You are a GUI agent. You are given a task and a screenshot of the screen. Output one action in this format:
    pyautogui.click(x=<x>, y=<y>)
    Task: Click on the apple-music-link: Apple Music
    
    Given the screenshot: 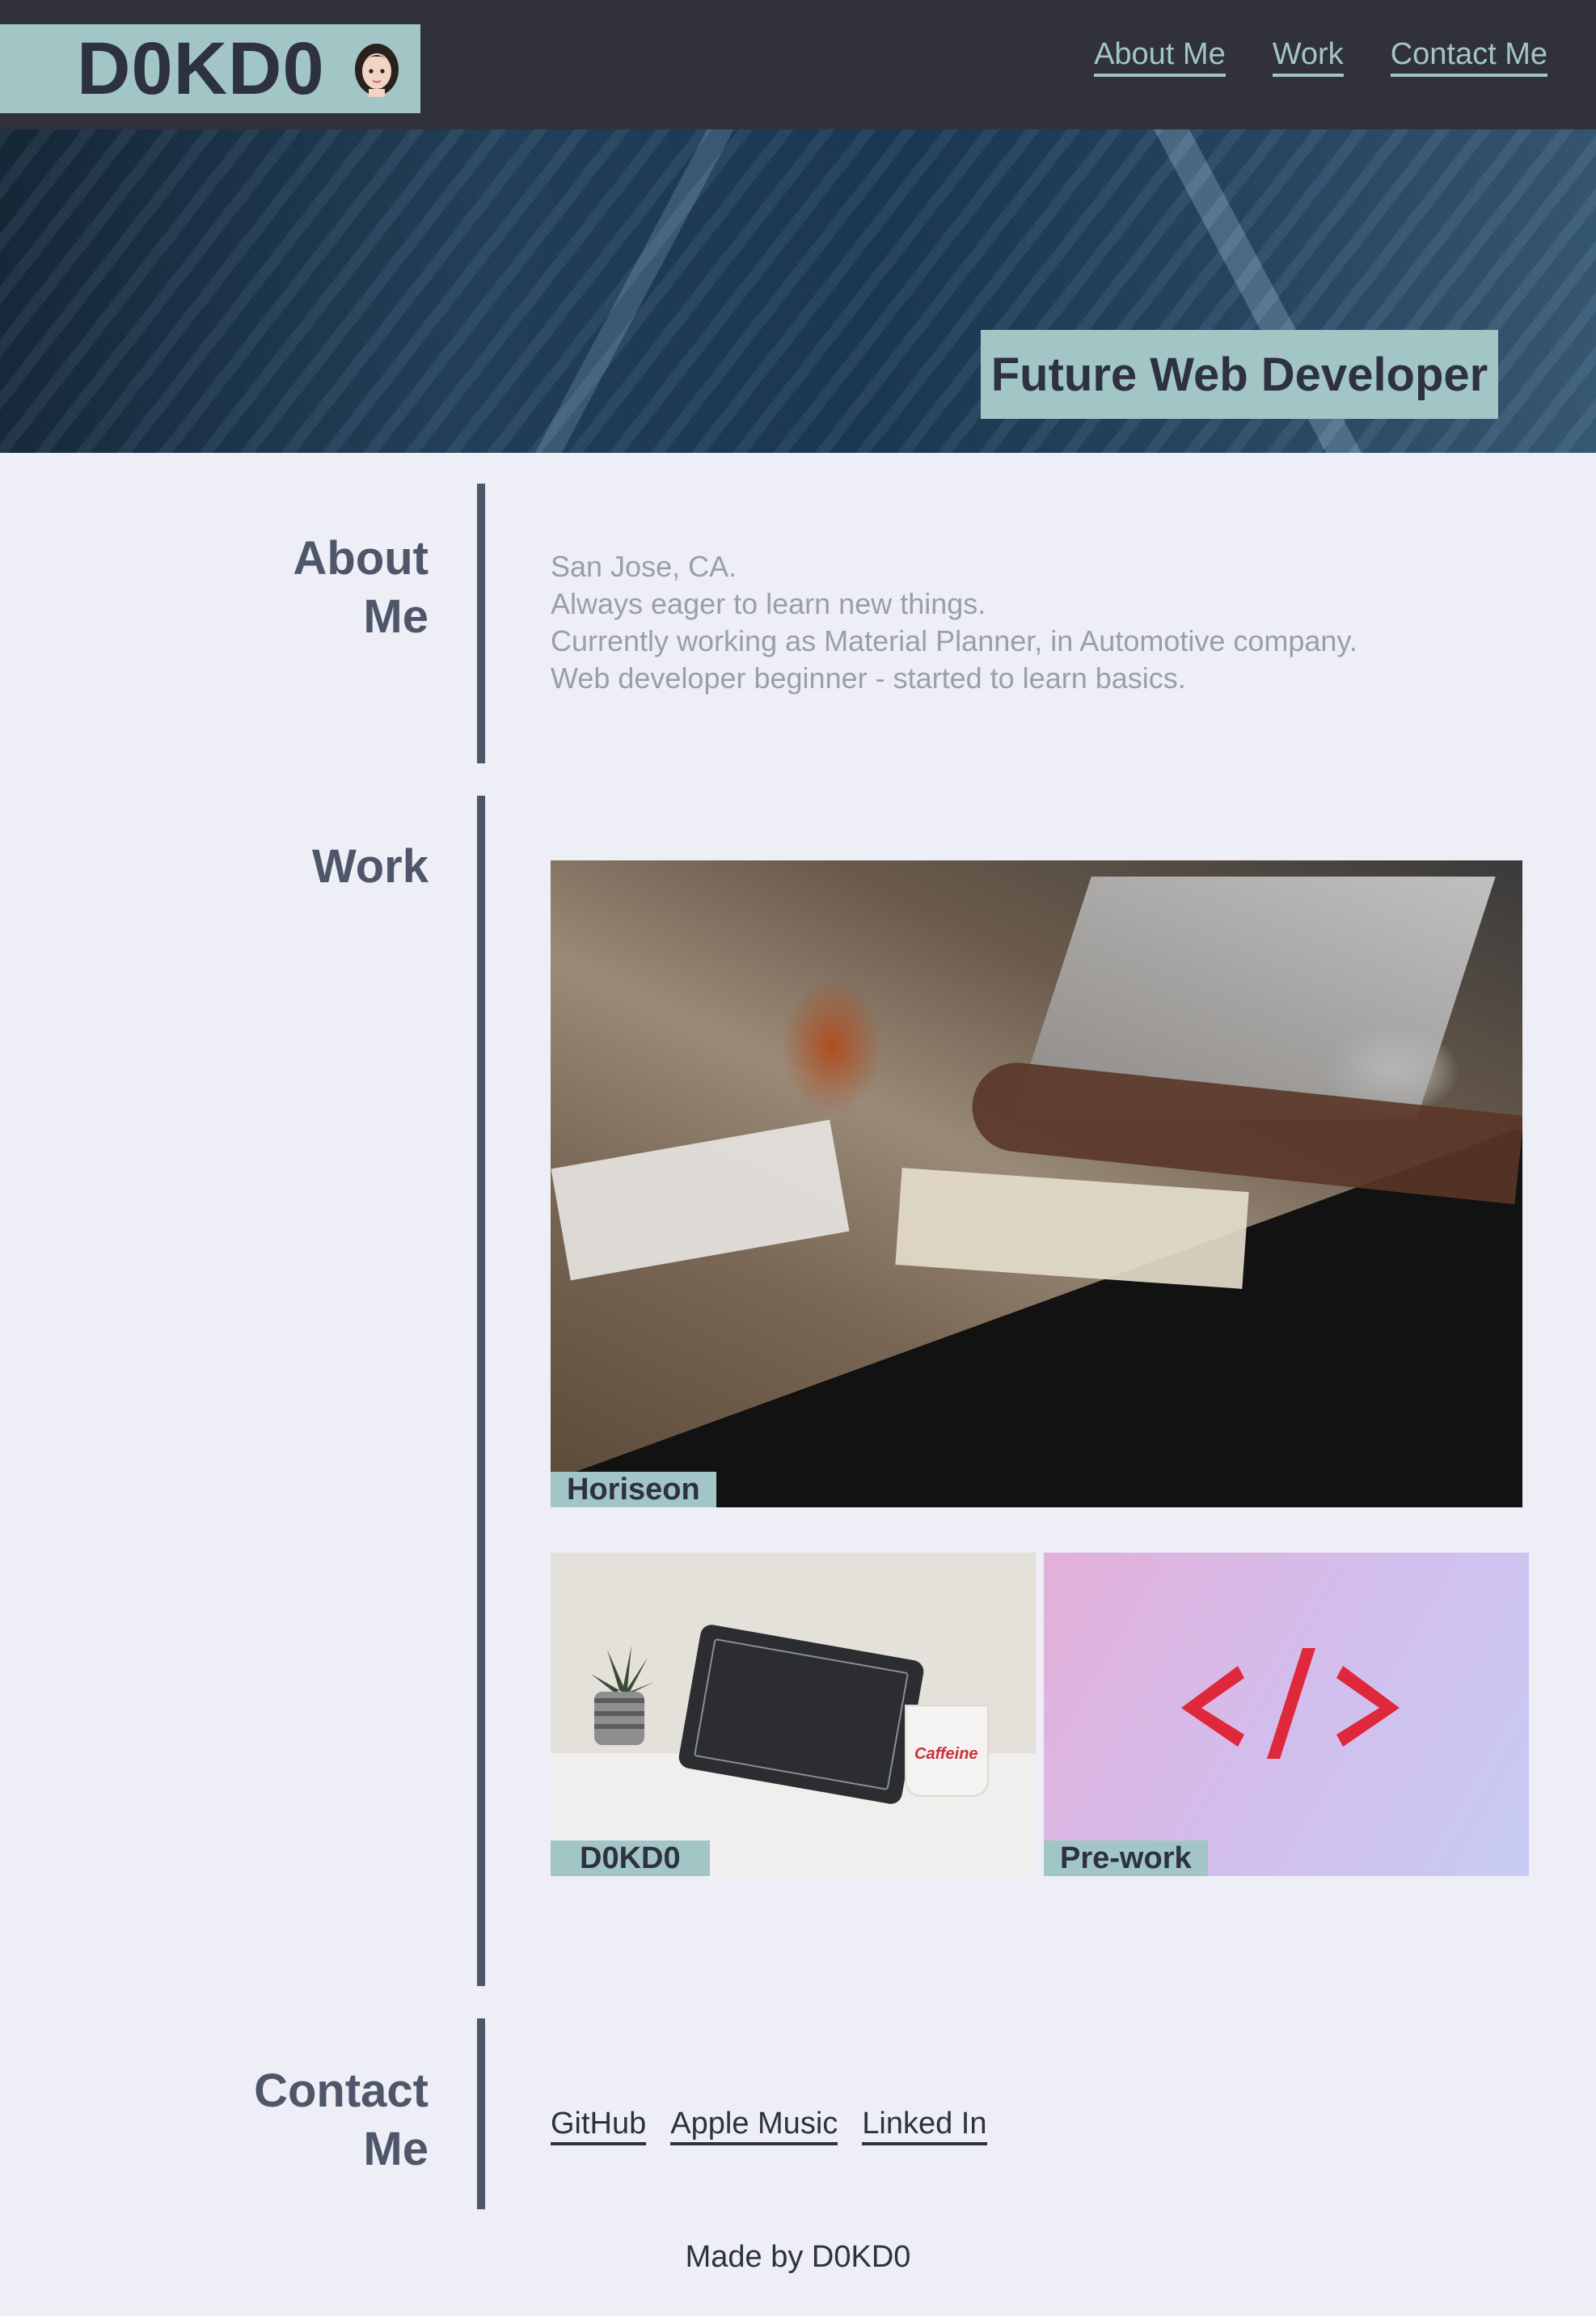 What is the action you would take?
    pyautogui.click(x=754, y=2126)
    